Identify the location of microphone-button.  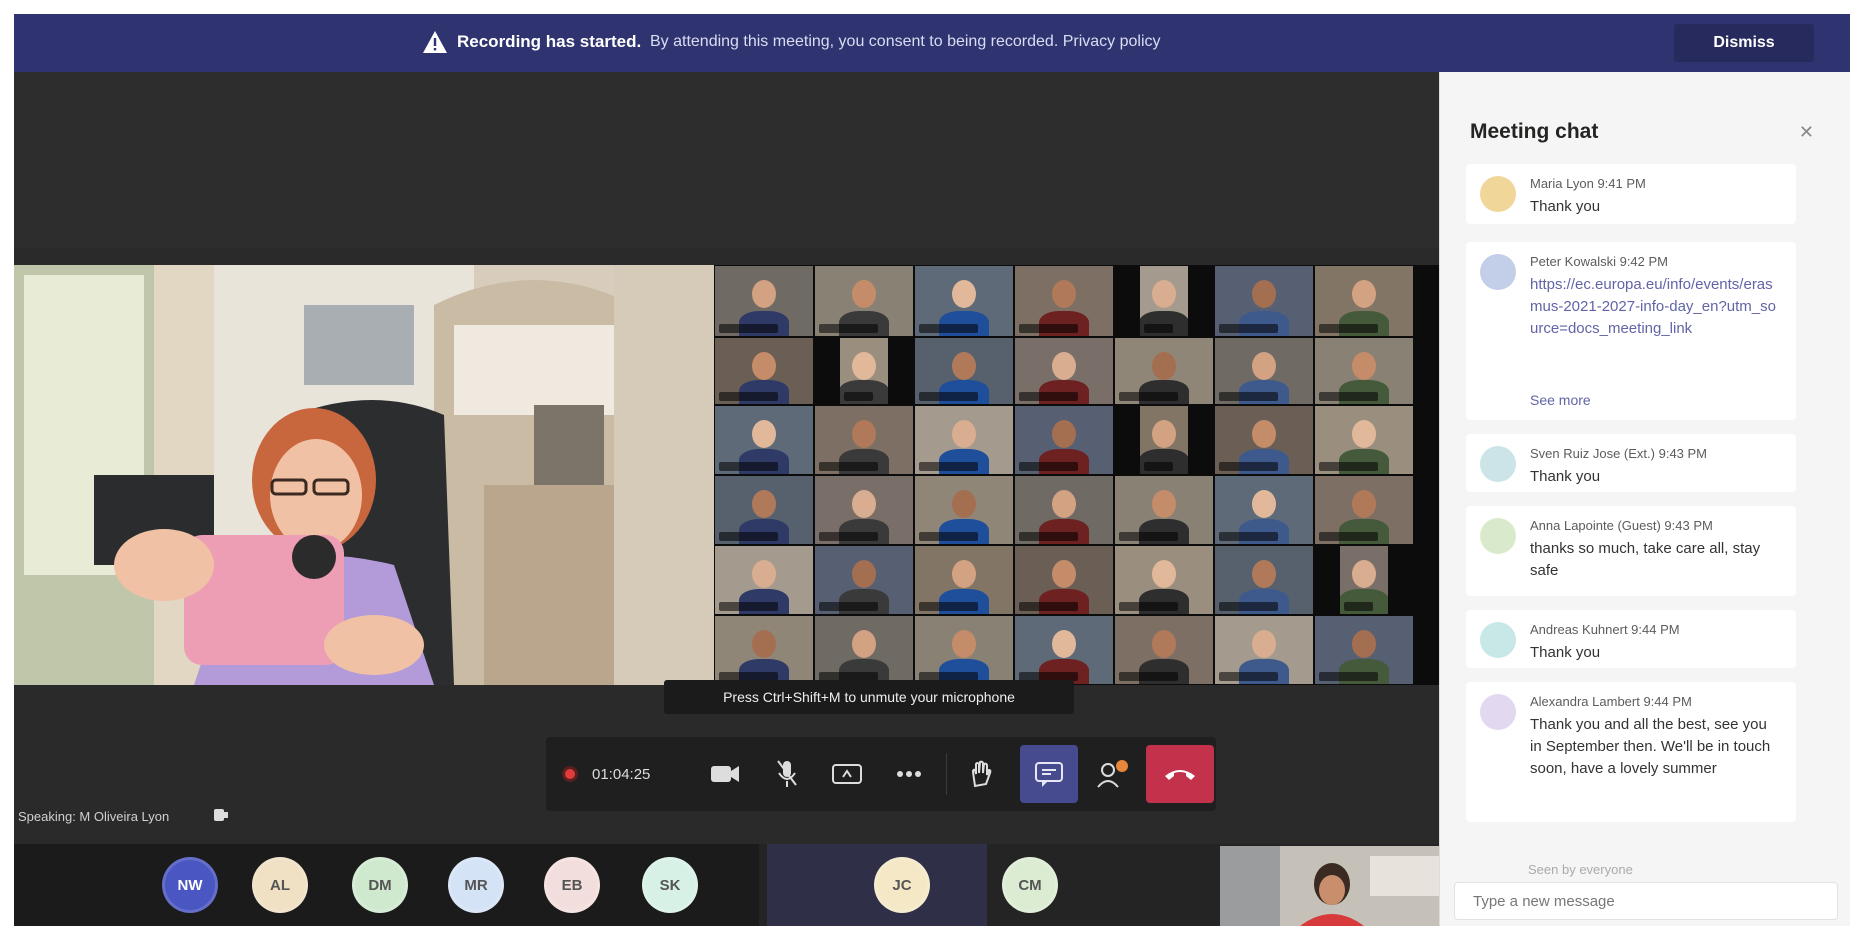
(787, 774).